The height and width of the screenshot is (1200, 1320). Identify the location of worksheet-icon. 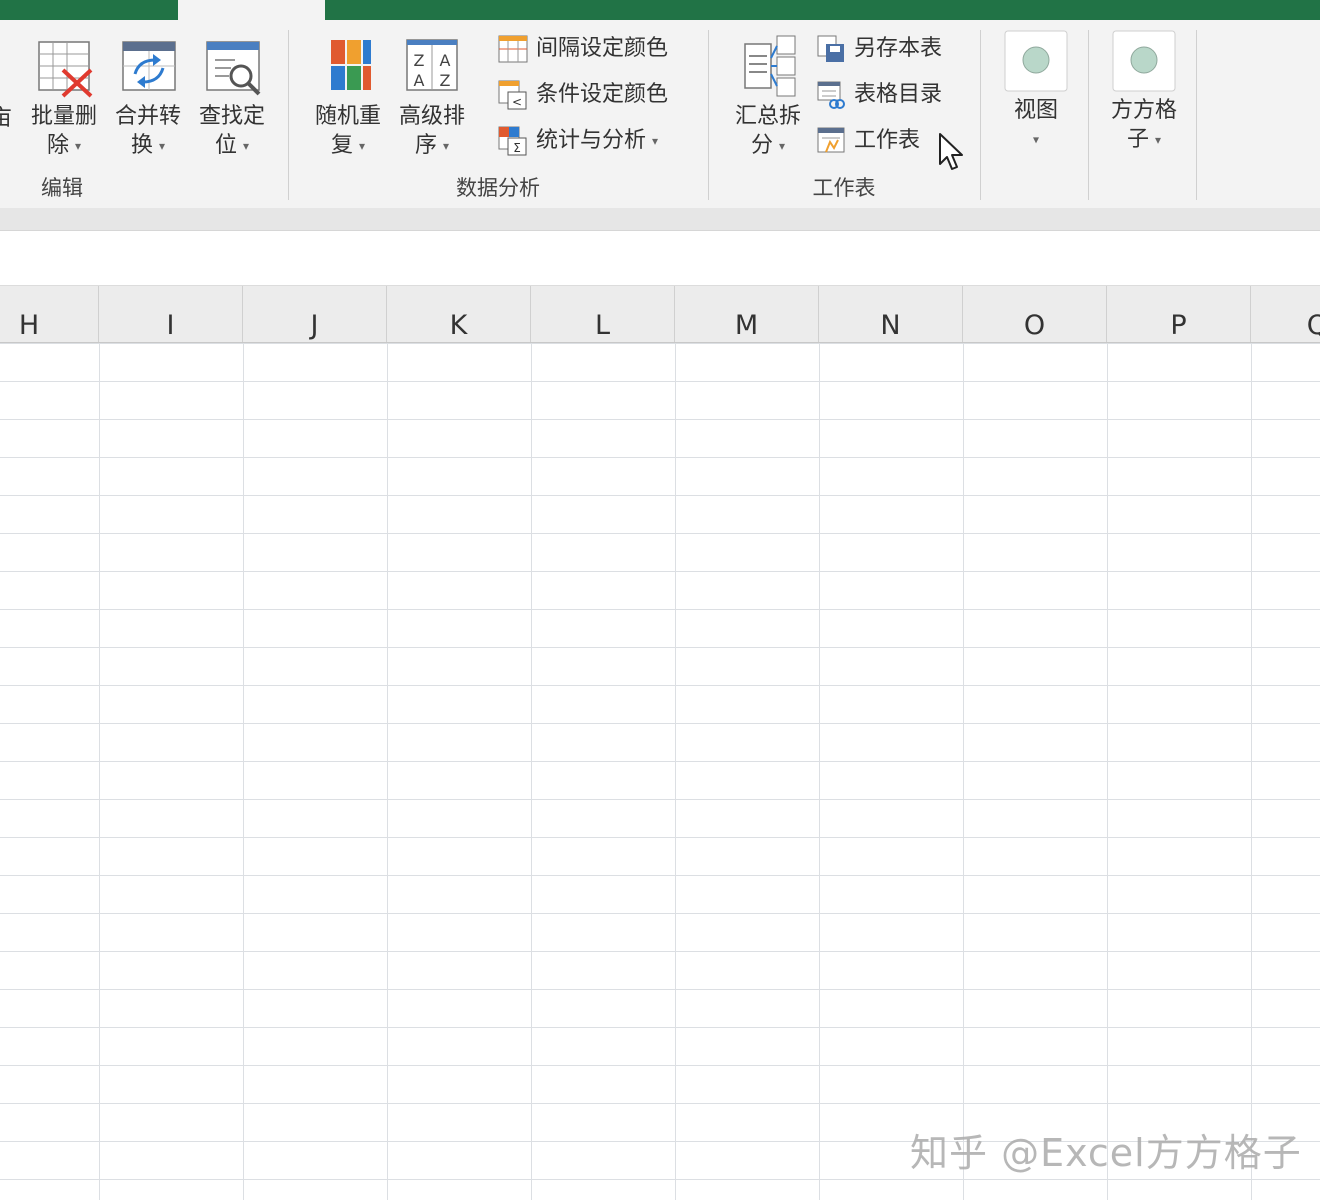
(831, 140).